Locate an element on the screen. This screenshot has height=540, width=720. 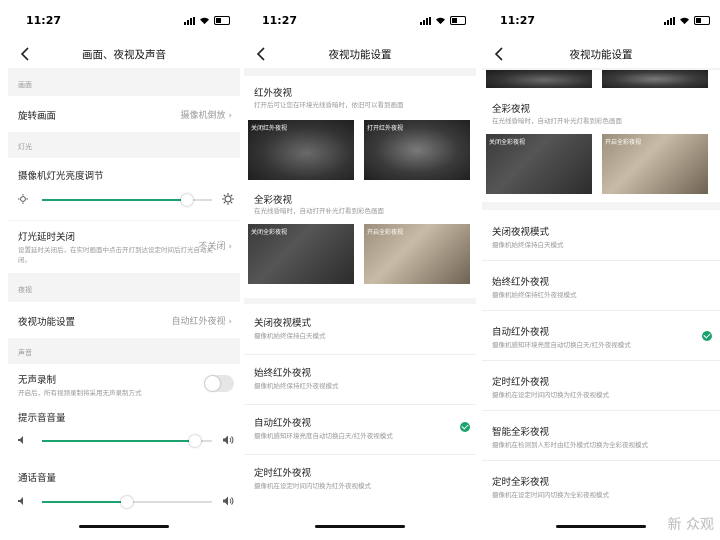
night-setting-value: 自动红外夜视 › is located at coordinates (202, 322).